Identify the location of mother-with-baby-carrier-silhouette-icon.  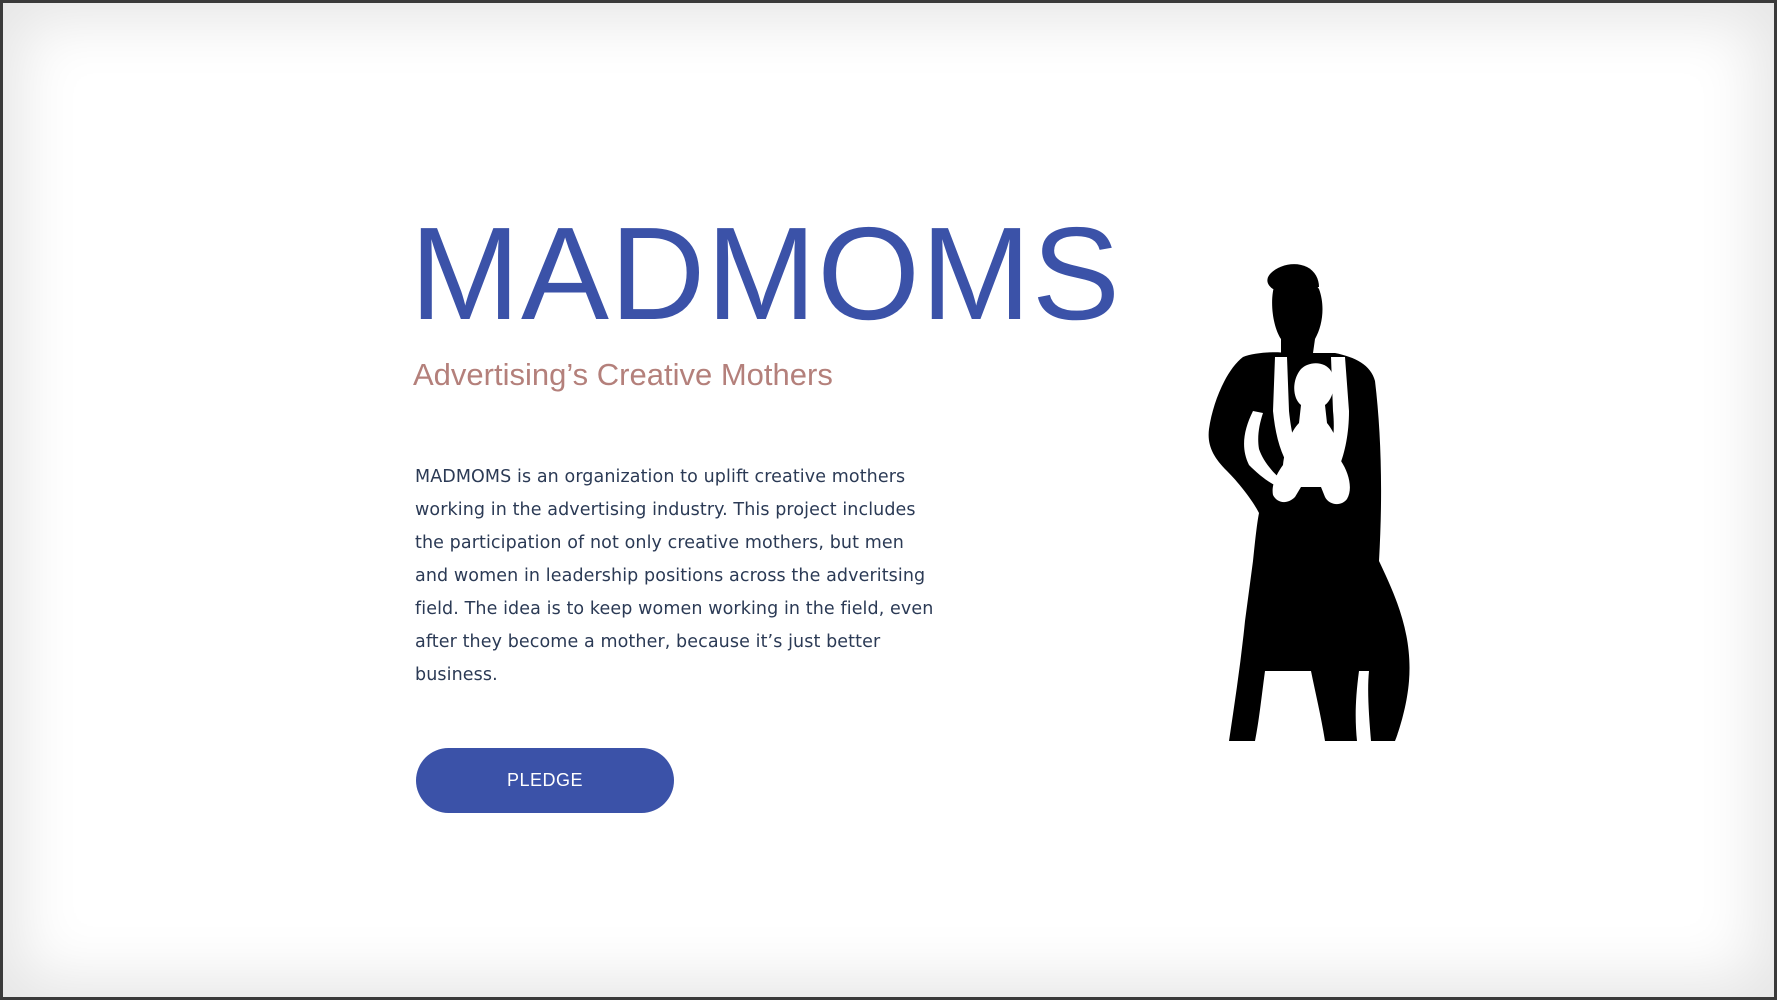
(1309, 502).